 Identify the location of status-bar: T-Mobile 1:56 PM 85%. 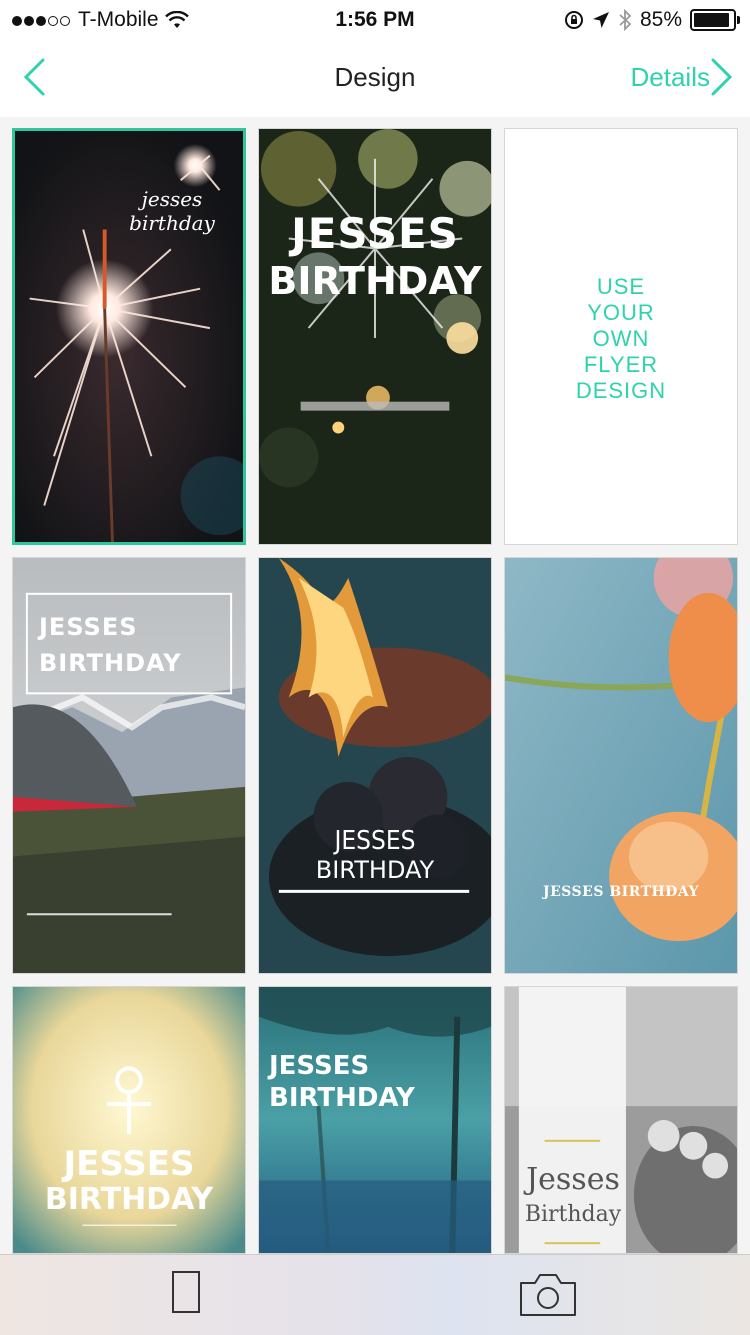
(375, 20).